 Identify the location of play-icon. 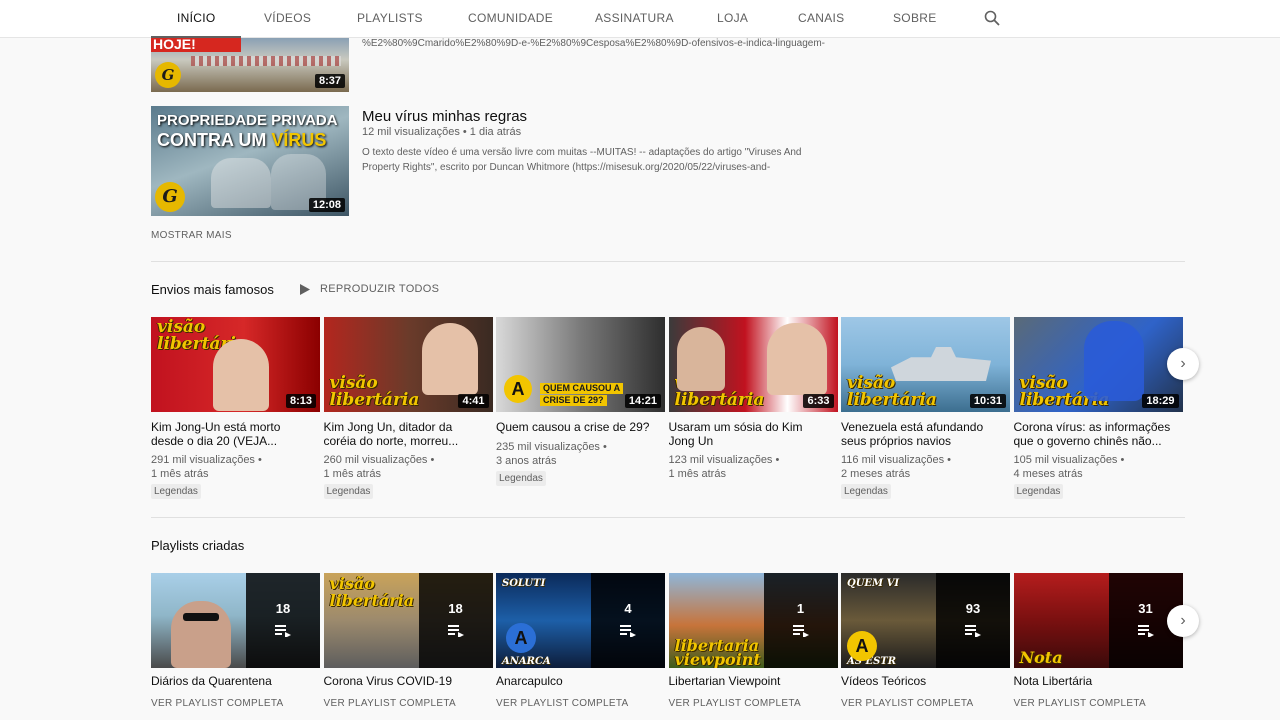
(305, 289).